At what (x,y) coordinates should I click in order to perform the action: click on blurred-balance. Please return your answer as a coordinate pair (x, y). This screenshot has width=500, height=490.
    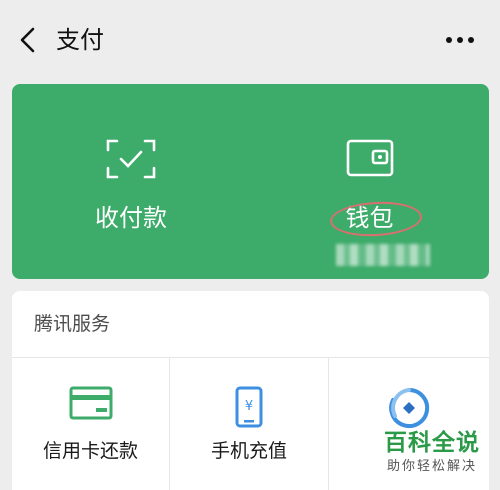
    Looking at the image, I should click on (383, 255).